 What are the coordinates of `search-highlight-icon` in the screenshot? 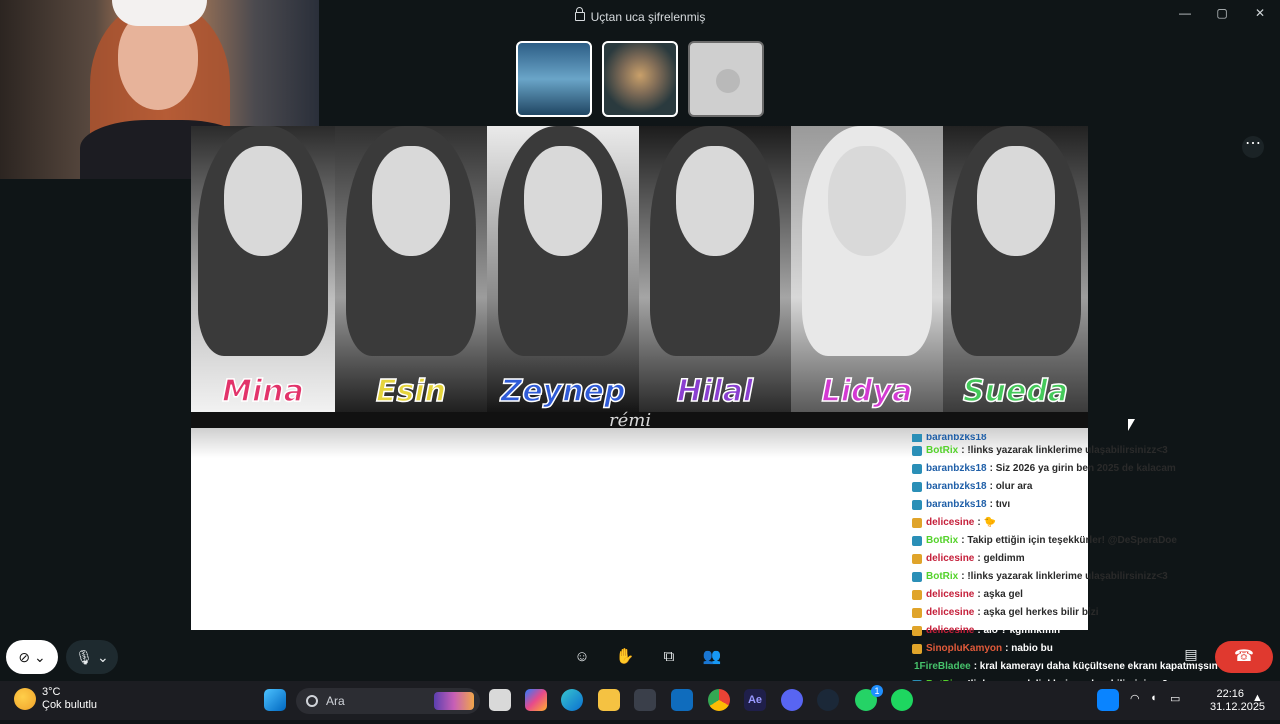 It's located at (454, 701).